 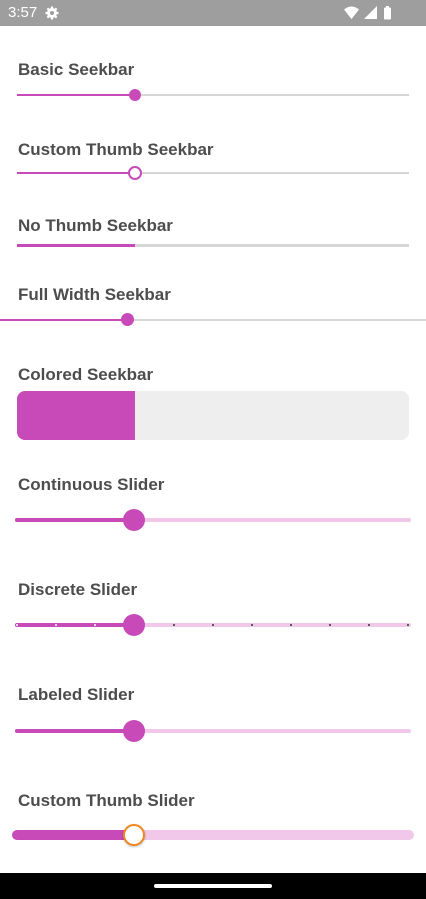 I want to click on colored-seekbar-progress, so click(x=76, y=415).